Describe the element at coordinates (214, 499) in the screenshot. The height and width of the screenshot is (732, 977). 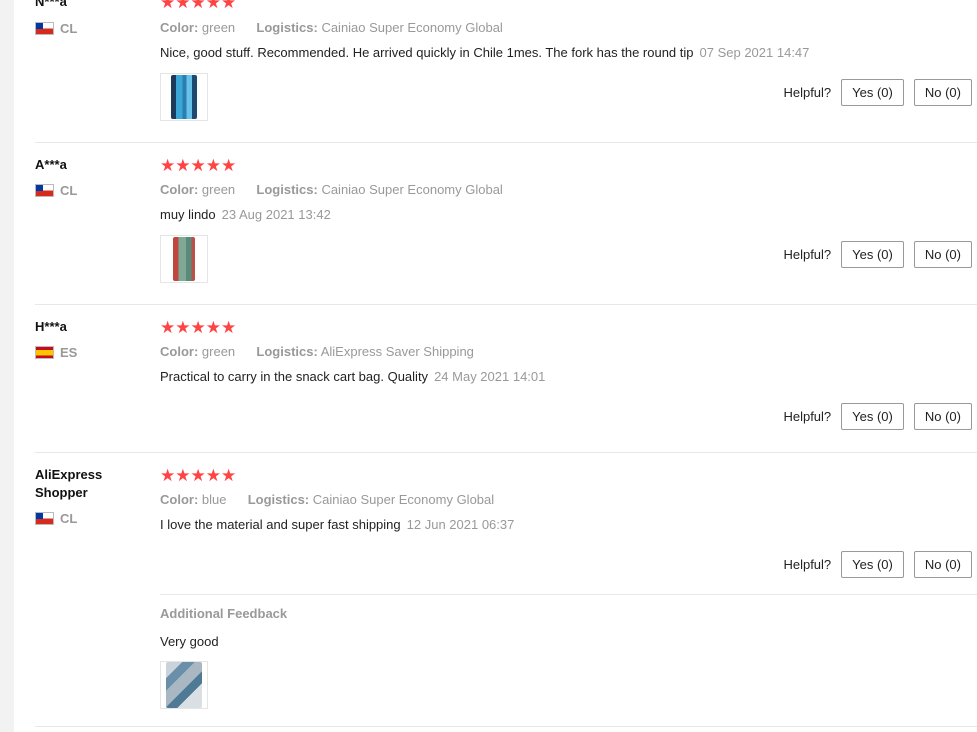
I see `sku-color: blue` at that location.